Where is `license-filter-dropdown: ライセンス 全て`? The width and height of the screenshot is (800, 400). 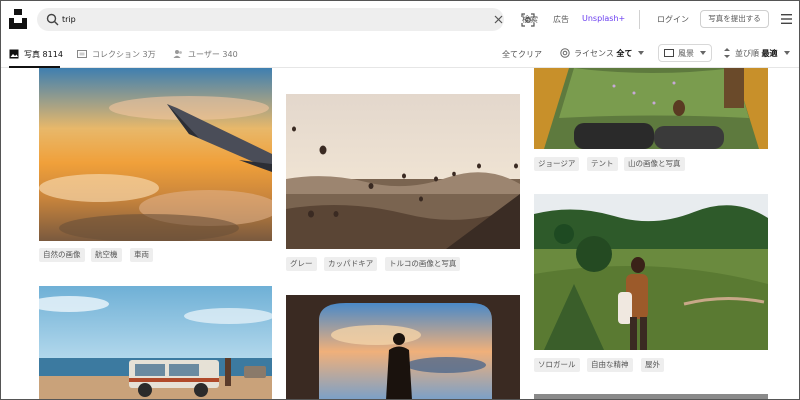
license-filter-dropdown: ライセンス 全て is located at coordinates (602, 53).